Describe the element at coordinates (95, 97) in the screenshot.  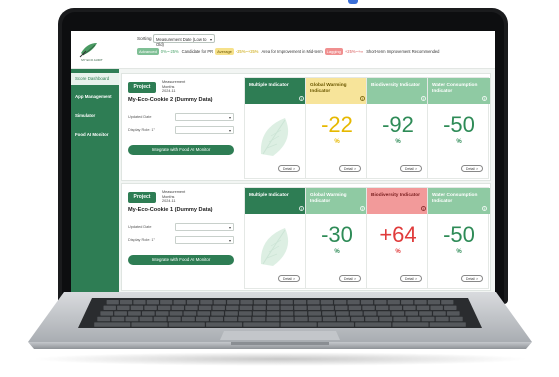
I see `sidebar-item-app-management: App Management` at that location.